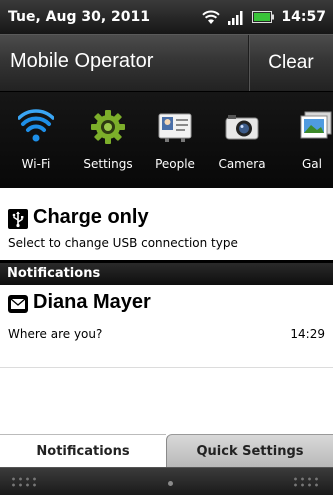 The width and height of the screenshot is (333, 495). What do you see at coordinates (166, 274) in the screenshot?
I see `notifications-section-header: Notifications` at bounding box center [166, 274].